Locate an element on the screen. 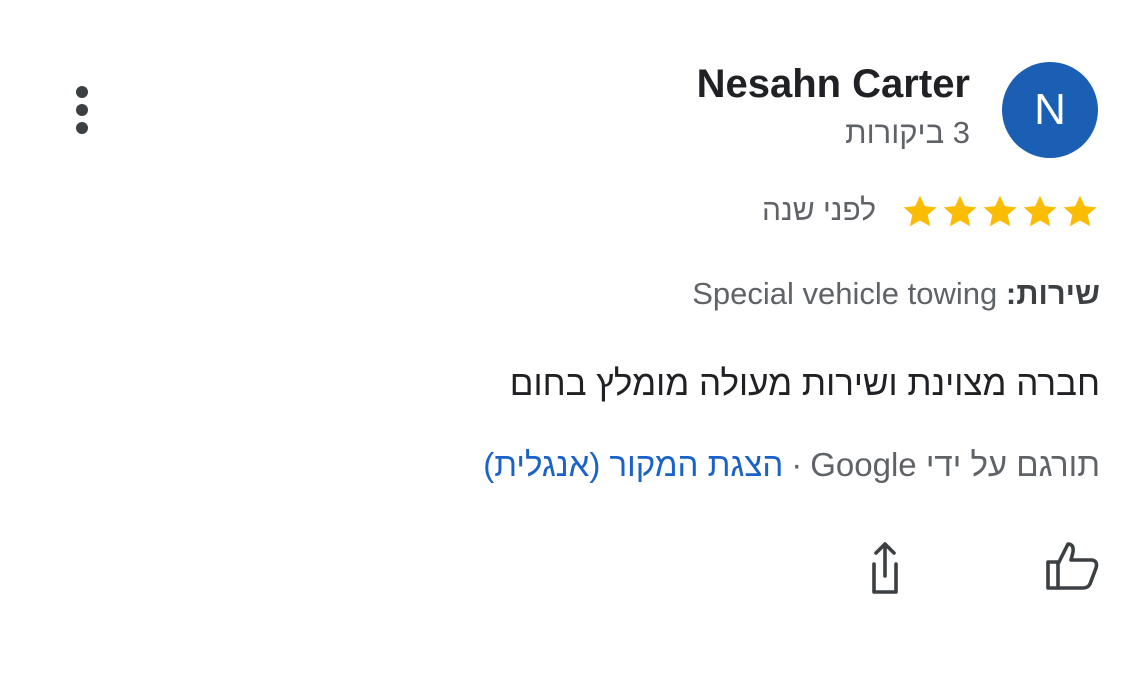 The height and width of the screenshot is (690, 1146). translation-line: תורגם על ידי Google·הצגת המקור (אנגלית) is located at coordinates (791, 465).